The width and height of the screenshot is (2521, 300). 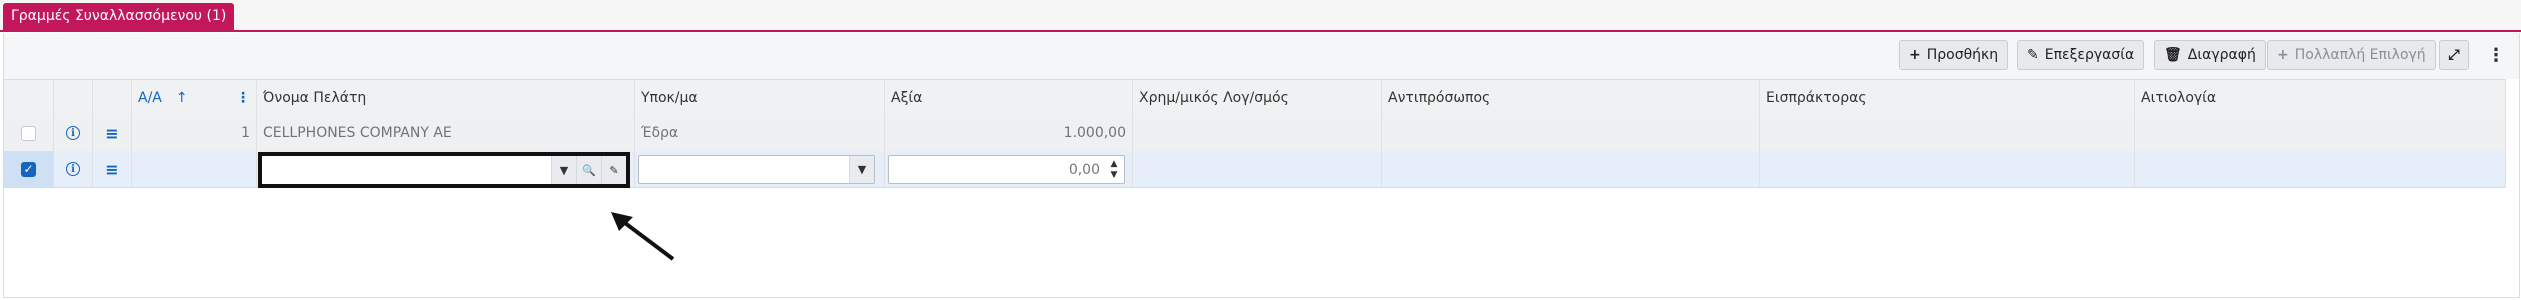 What do you see at coordinates (760, 98) in the screenshot?
I see `header-branch: Υποκ/μα` at bounding box center [760, 98].